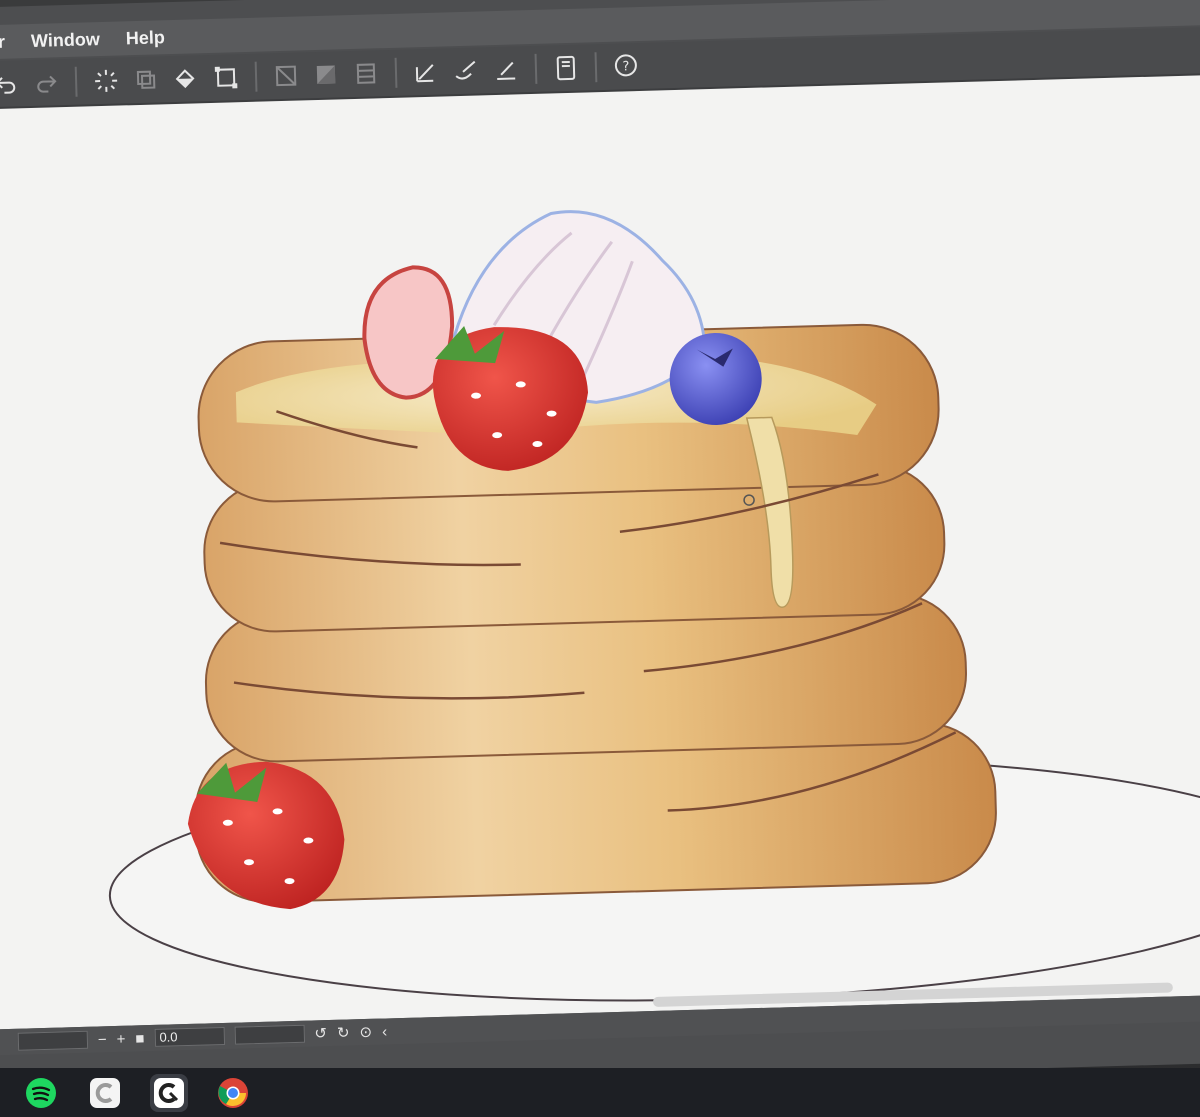 This screenshot has height=1117, width=1200. Describe the element at coordinates (2, 42) in the screenshot. I see `menu-filter: ter` at that location.